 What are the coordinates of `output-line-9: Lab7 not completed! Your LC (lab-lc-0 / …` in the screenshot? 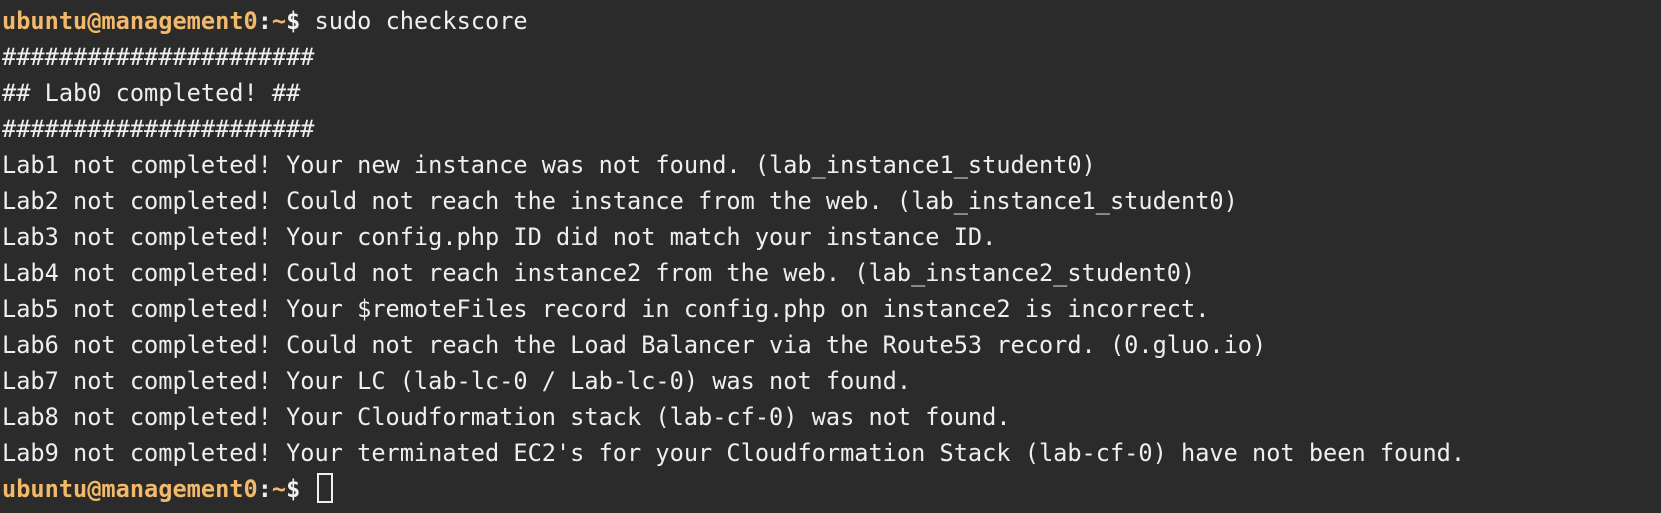 It's located at (457, 381).